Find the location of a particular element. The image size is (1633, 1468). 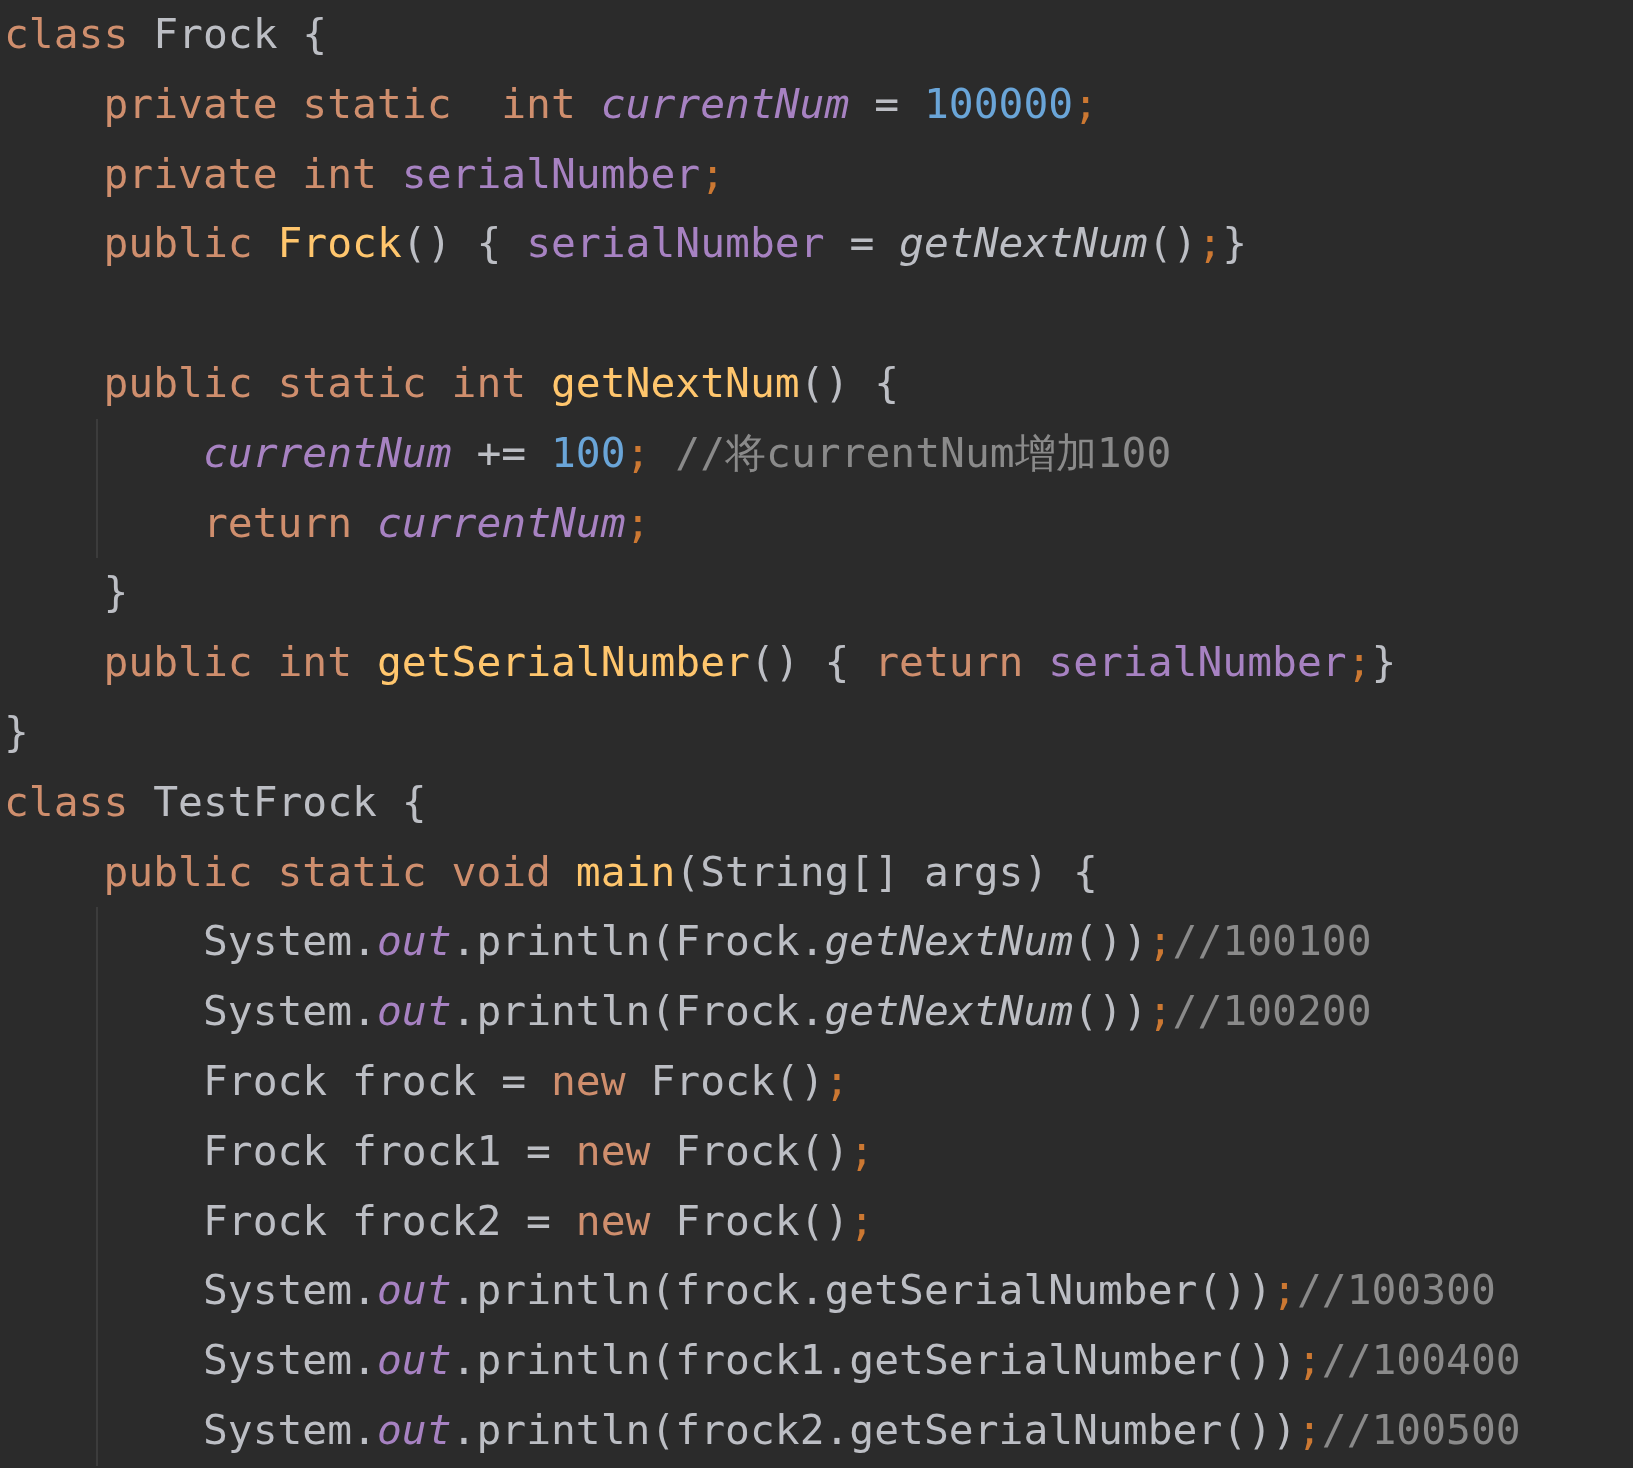

code-line: return currentNum; is located at coordinates (426, 522).